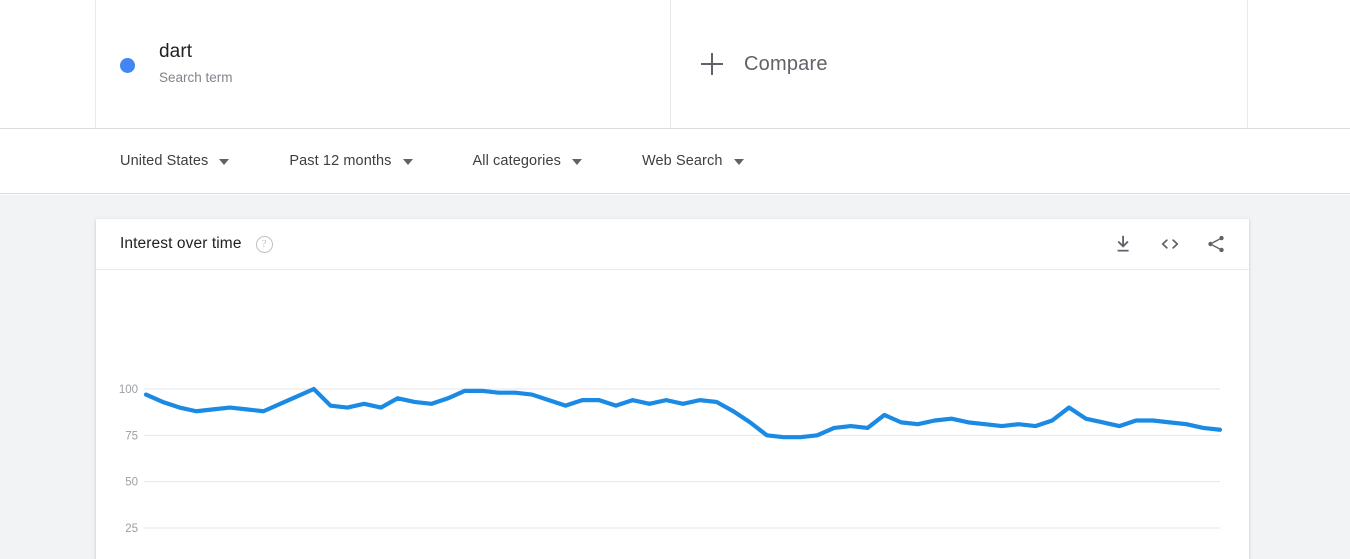 This screenshot has width=1350, height=559. I want to click on y-axis-tick-label: 50, so click(131, 483).